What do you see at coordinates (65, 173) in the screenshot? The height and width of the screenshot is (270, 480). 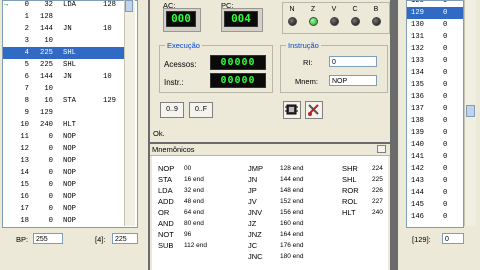 I see `program-memory-row: 14 0 NOP` at bounding box center [65, 173].